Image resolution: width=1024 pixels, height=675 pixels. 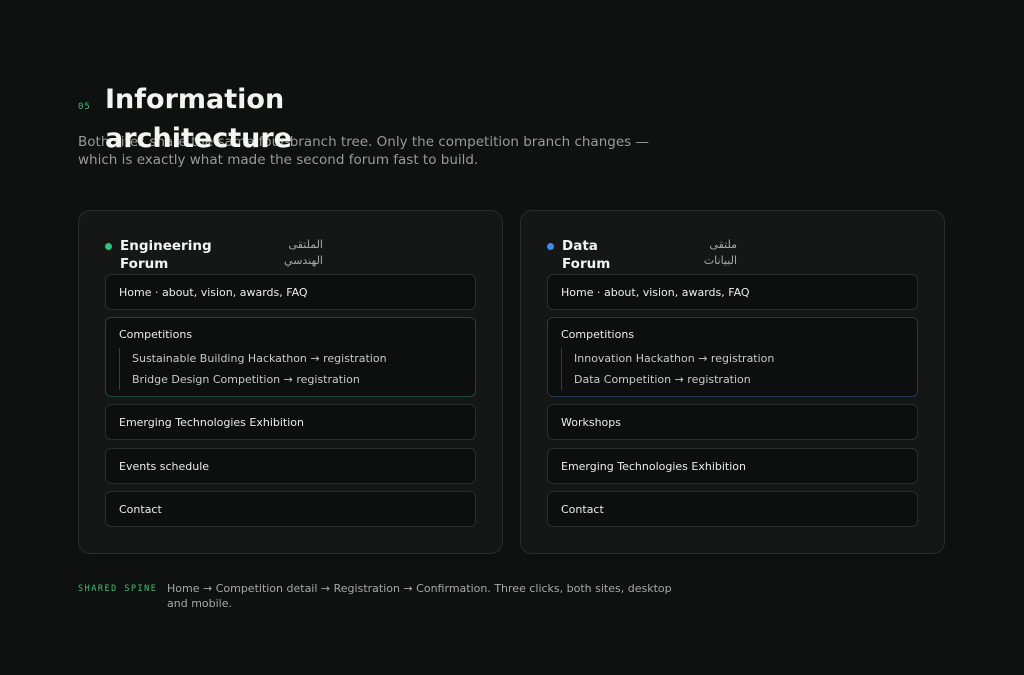 I want to click on shared-spine-tag: SHARED SPINE, so click(x=118, y=589).